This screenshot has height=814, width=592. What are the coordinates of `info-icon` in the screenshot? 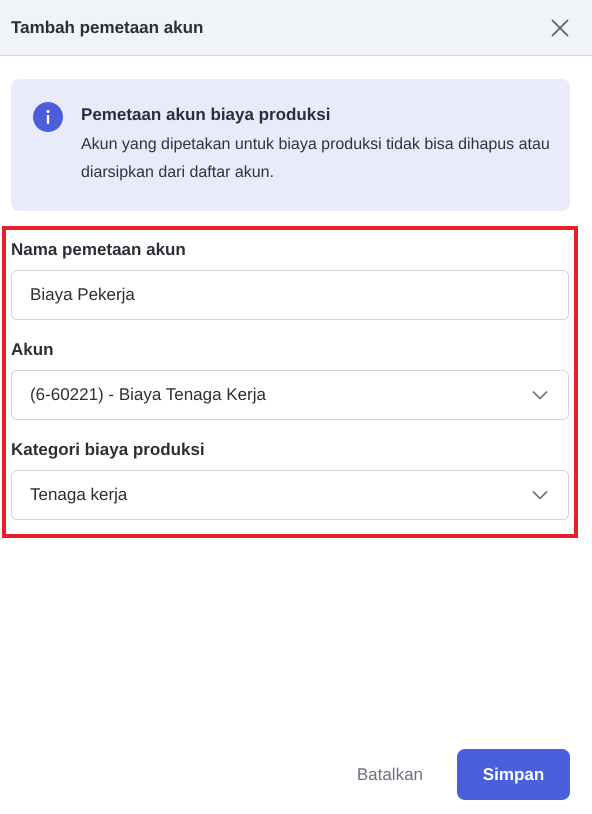 It's located at (48, 117).